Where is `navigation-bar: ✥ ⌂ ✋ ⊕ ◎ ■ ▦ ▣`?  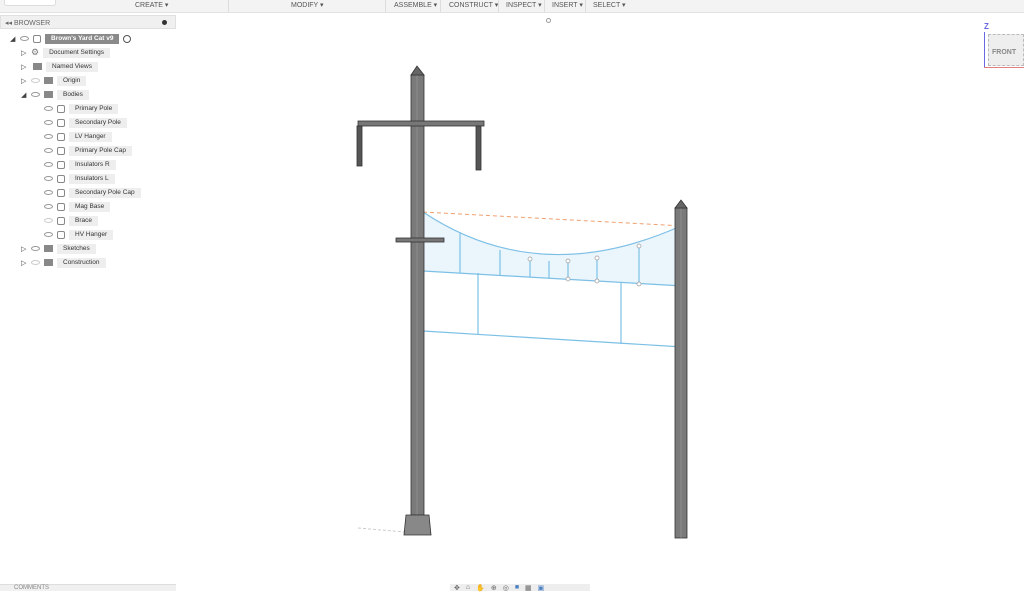
navigation-bar: ✥ ⌂ ✋ ⊕ ◎ ■ ▦ ▣ is located at coordinates (520, 588).